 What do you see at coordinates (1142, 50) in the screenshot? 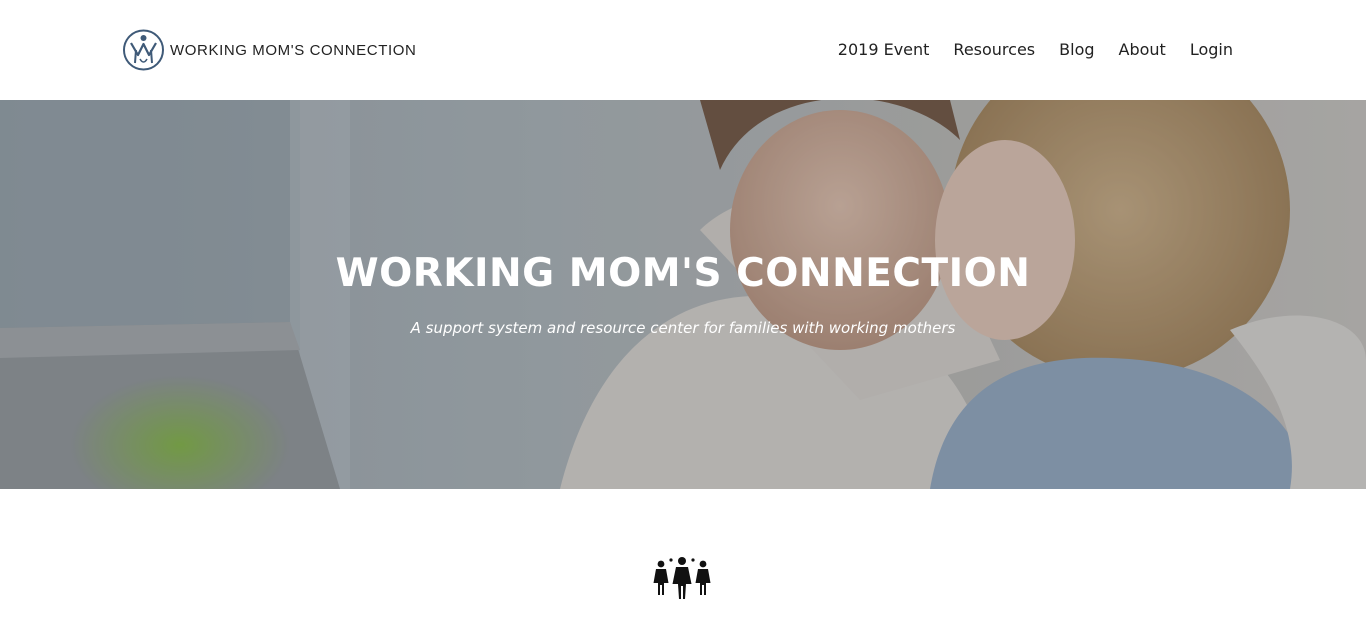
I see `nav-item-about: About` at bounding box center [1142, 50].